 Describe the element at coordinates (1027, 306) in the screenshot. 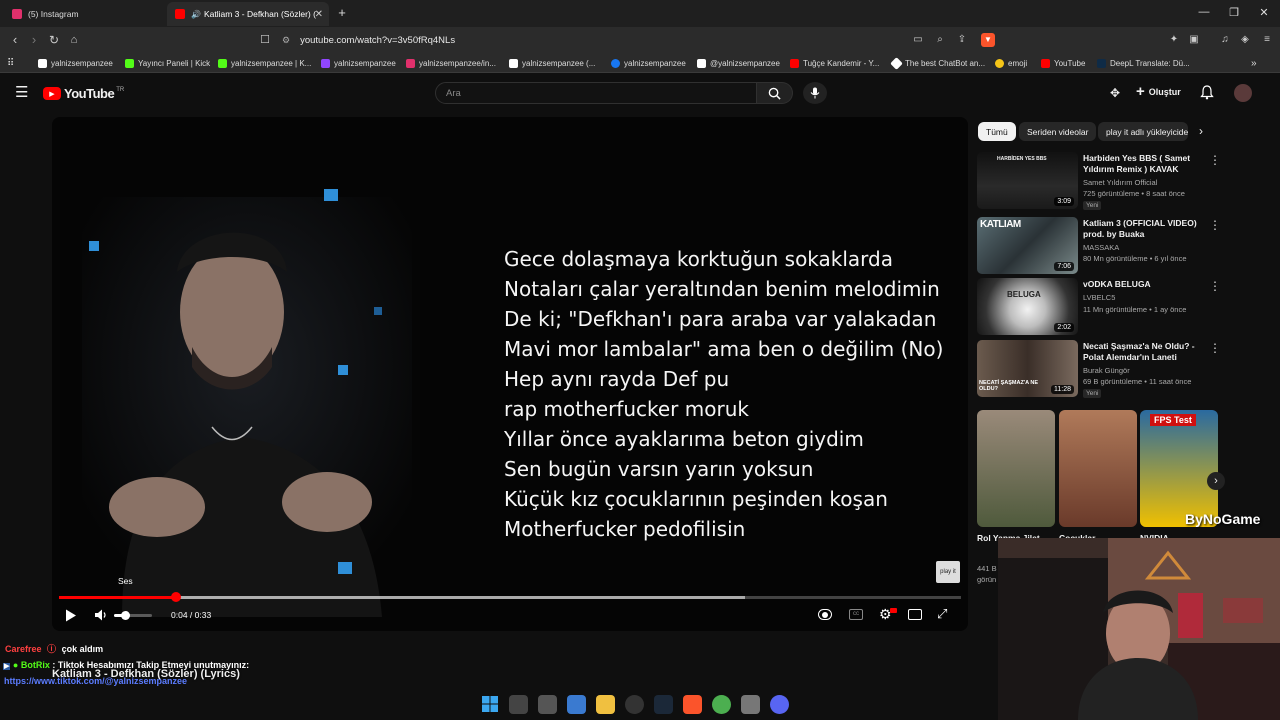

I see `video-thumbnail: BELUGA 2:02` at that location.